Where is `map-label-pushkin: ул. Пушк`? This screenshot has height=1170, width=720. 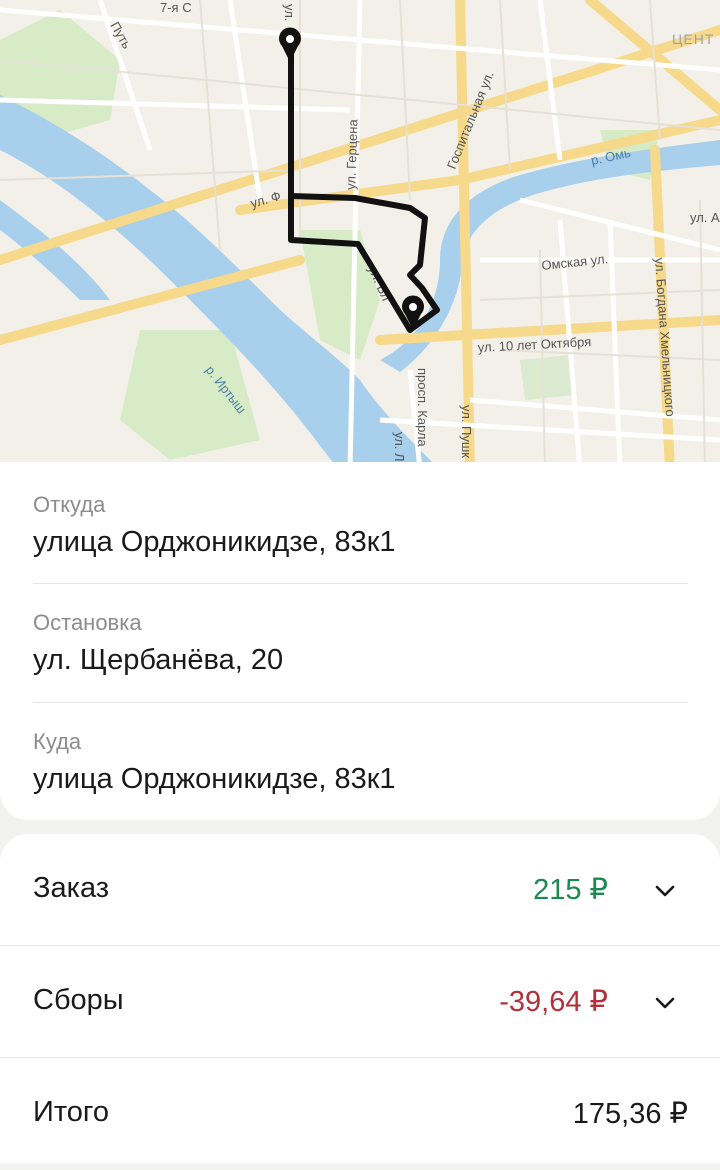 map-label-pushkin: ул. Пушк is located at coordinates (466, 431).